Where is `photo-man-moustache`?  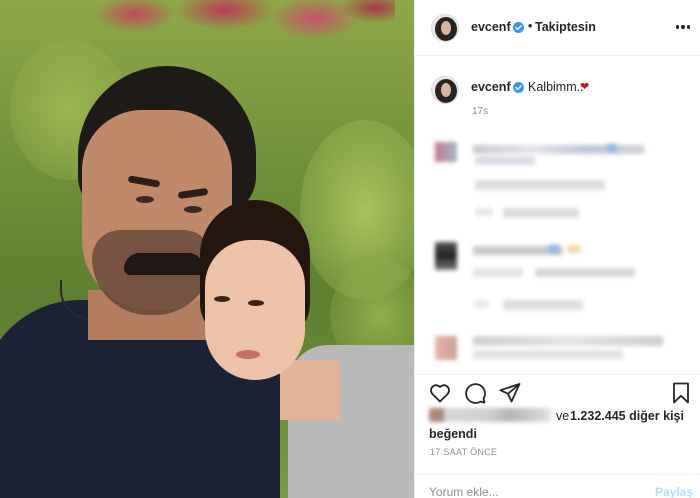
photo-man-moustache is located at coordinates (164, 264).